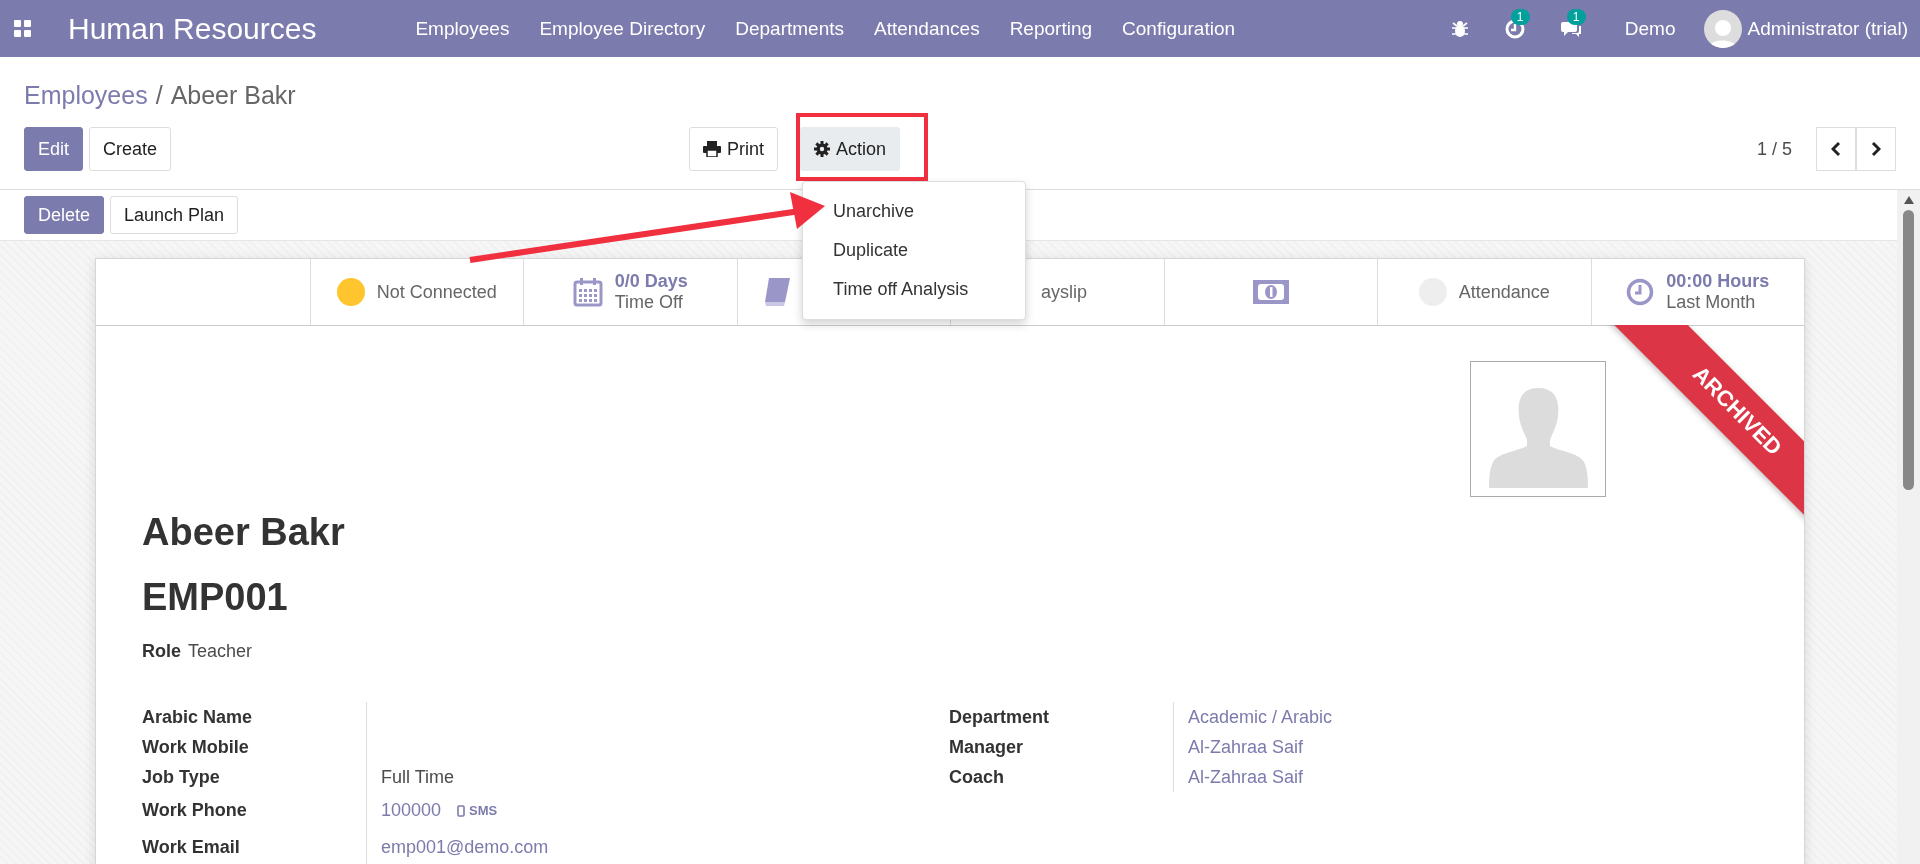 Image resolution: width=1920 pixels, height=864 pixels. I want to click on field-label: Work Phone, so click(194, 810).